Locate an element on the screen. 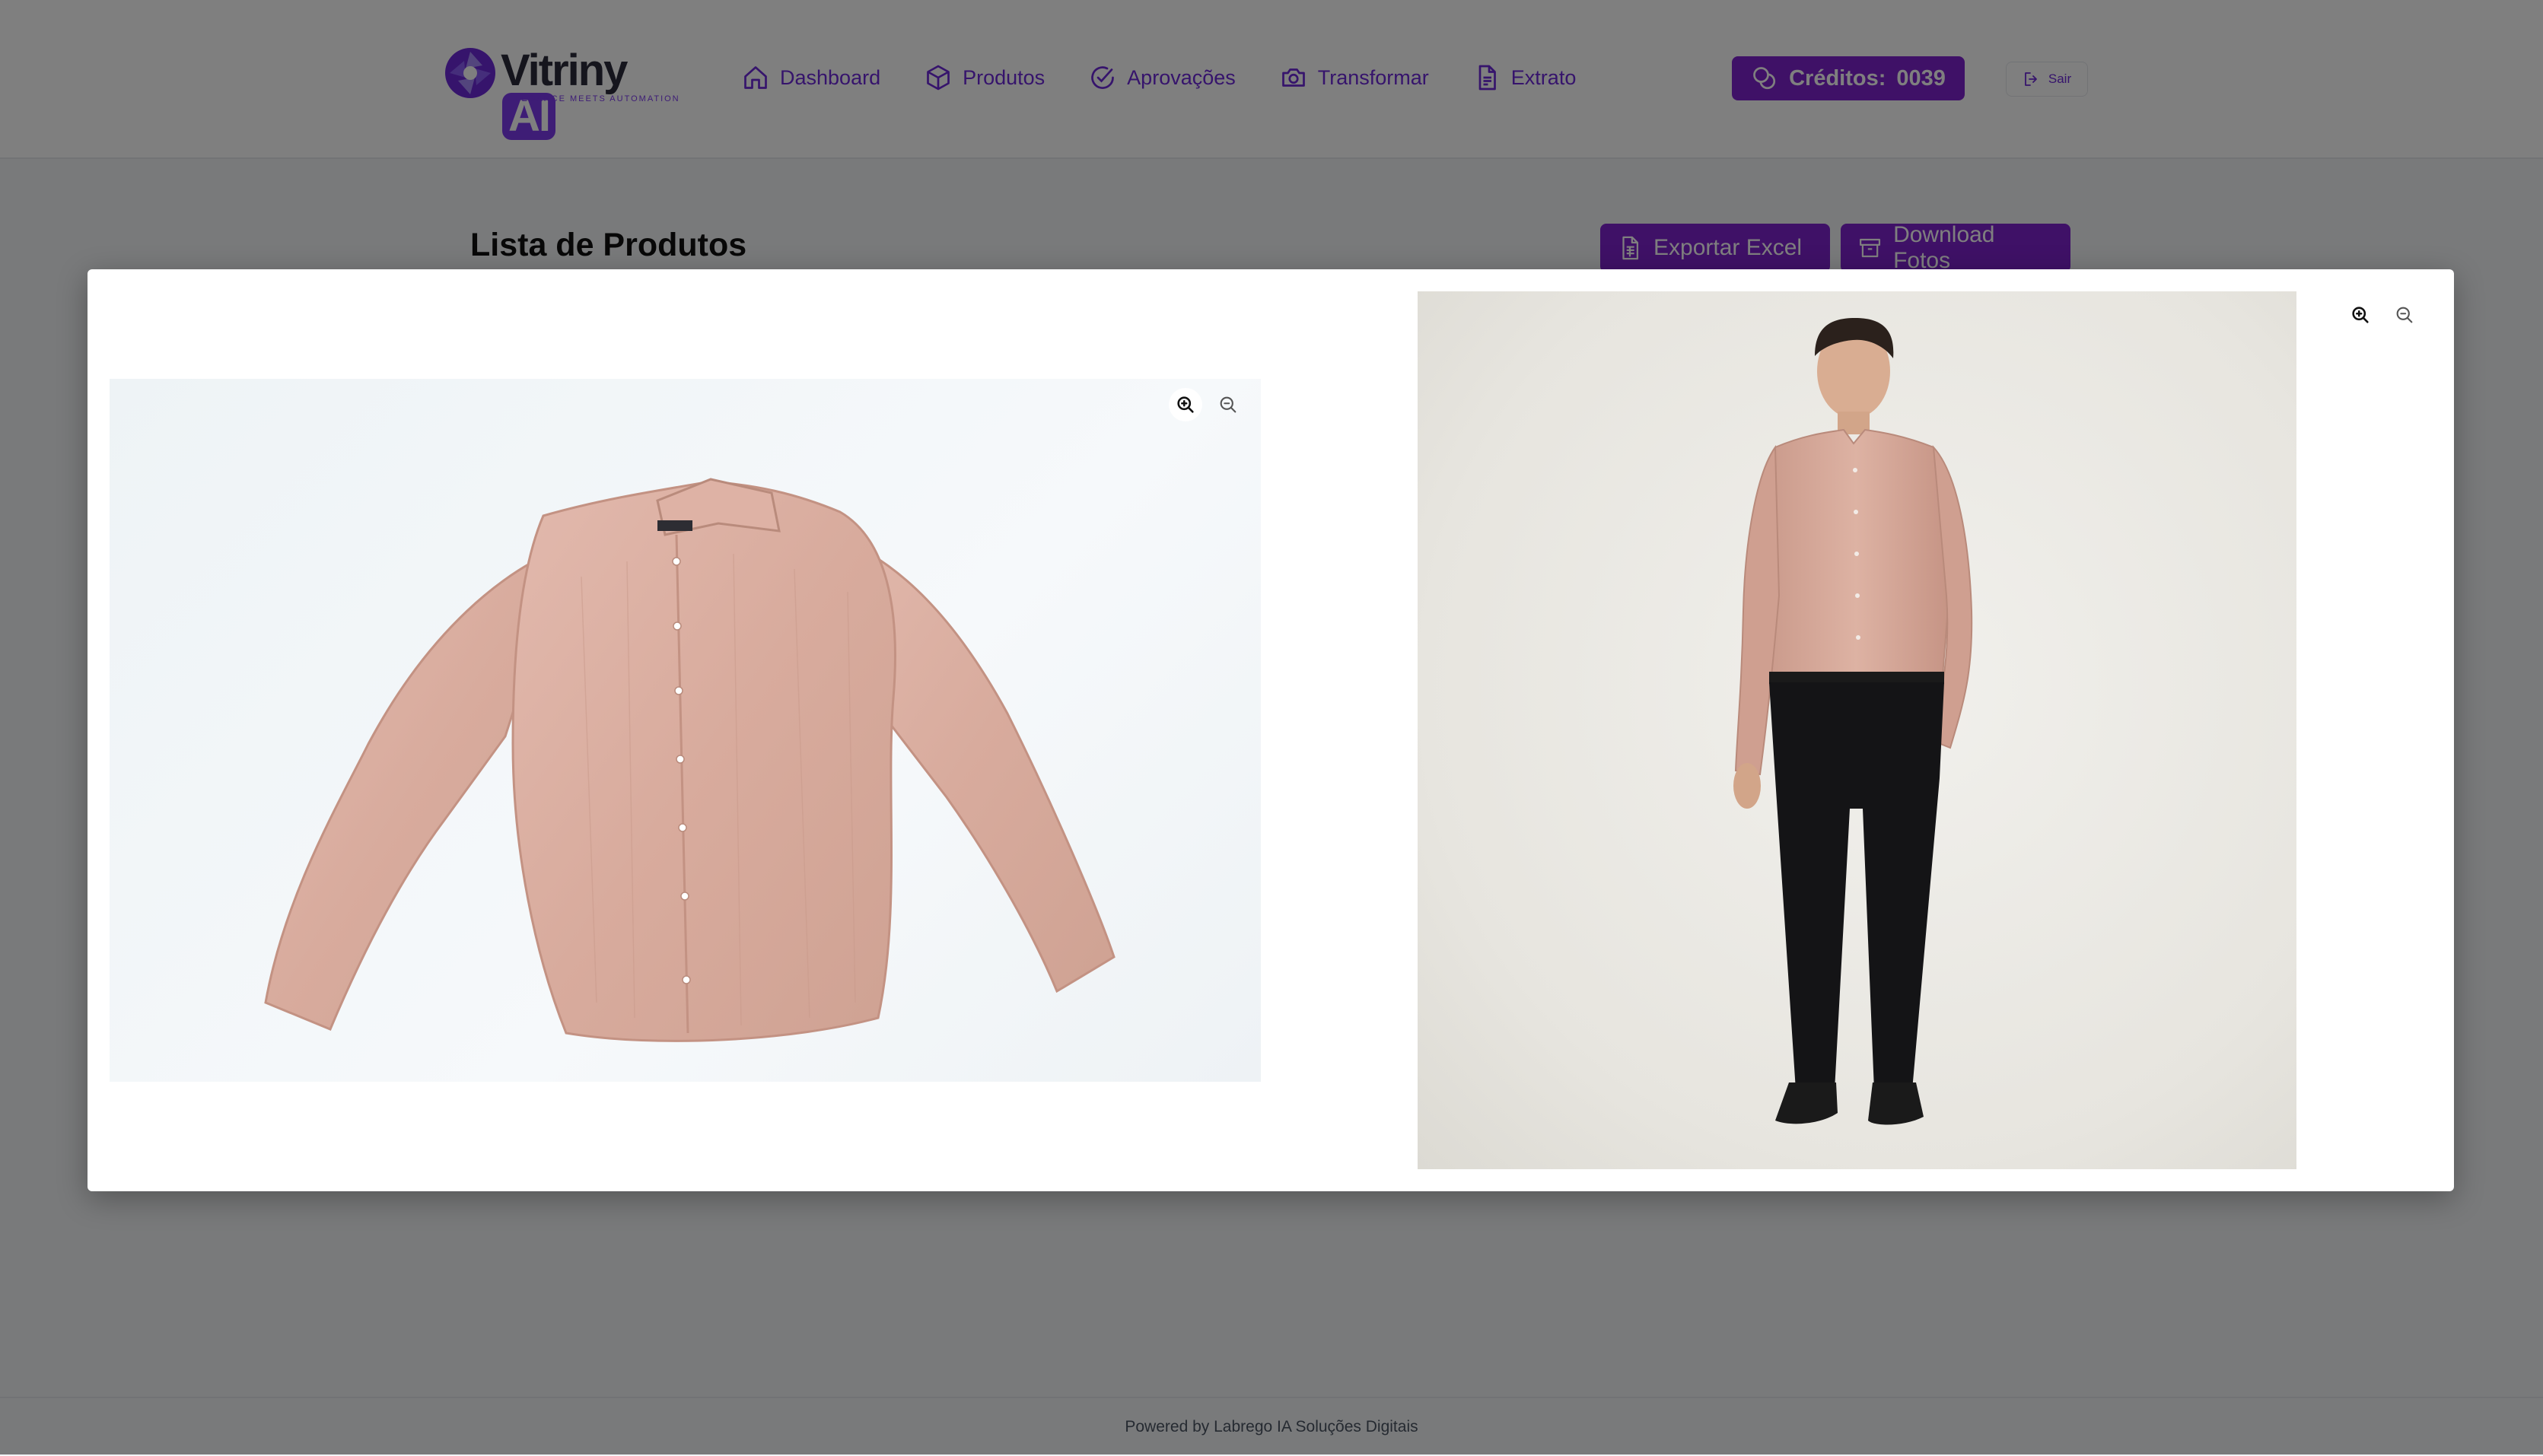 The height and width of the screenshot is (1456, 2543). right-zoom-in-button is located at coordinates (2360, 315).